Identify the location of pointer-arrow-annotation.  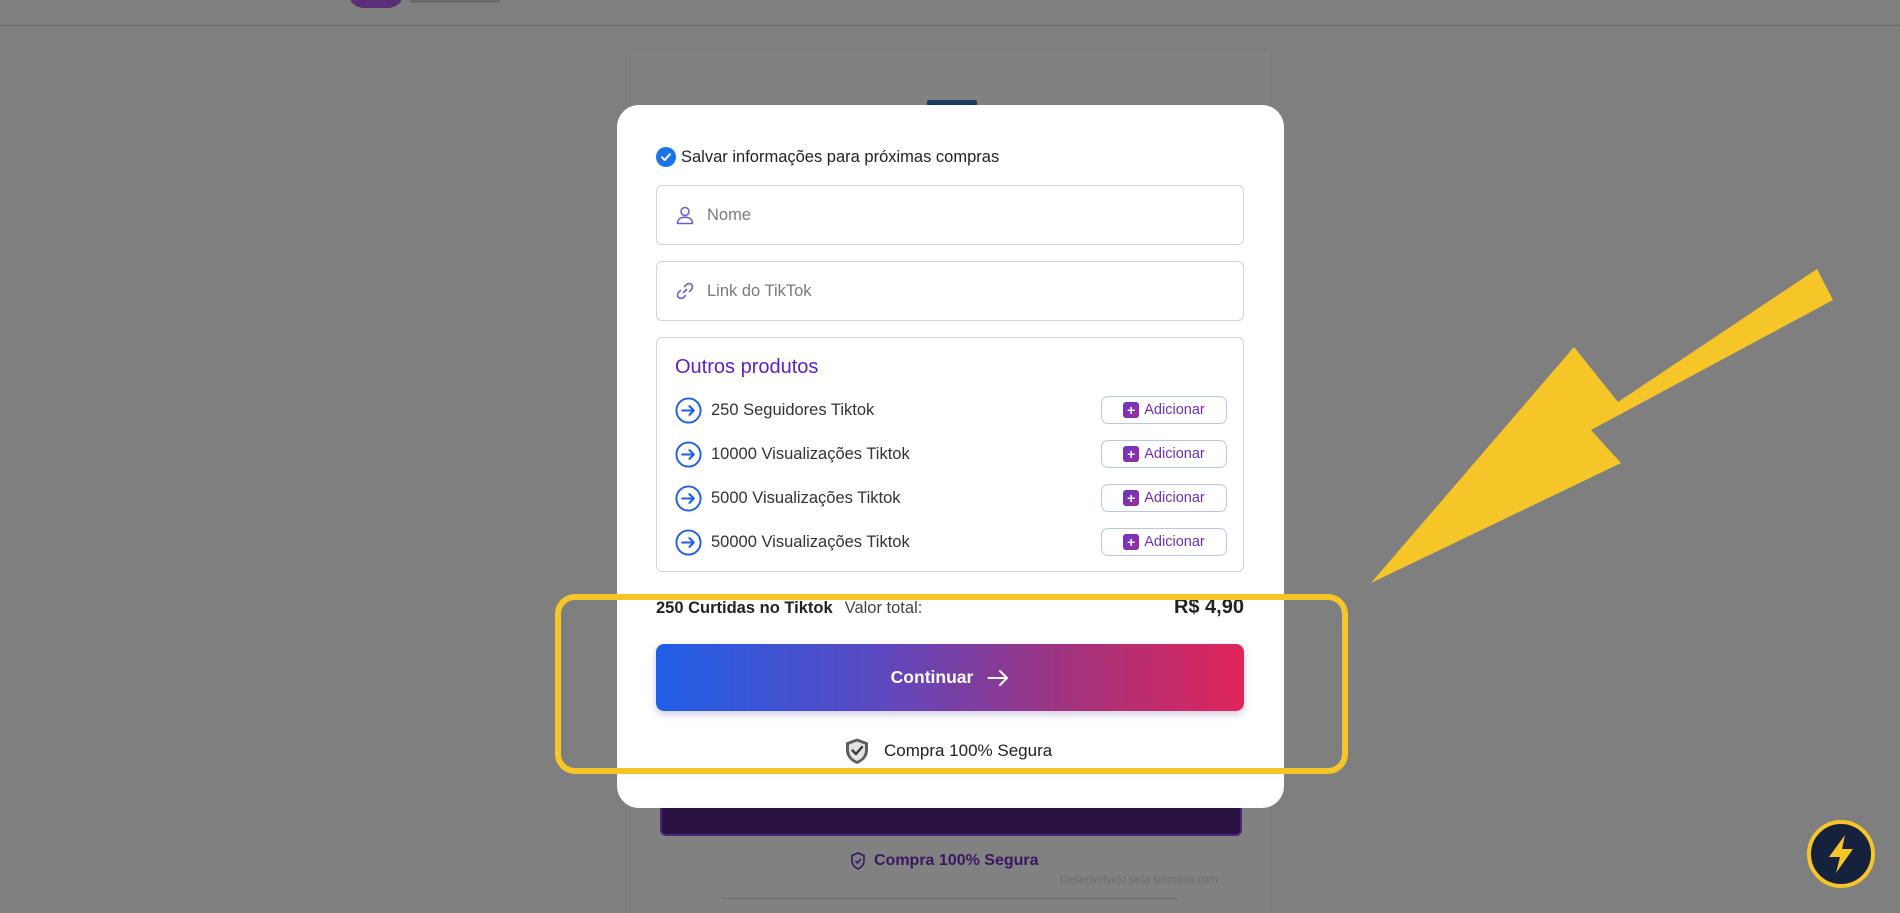
(1602, 426).